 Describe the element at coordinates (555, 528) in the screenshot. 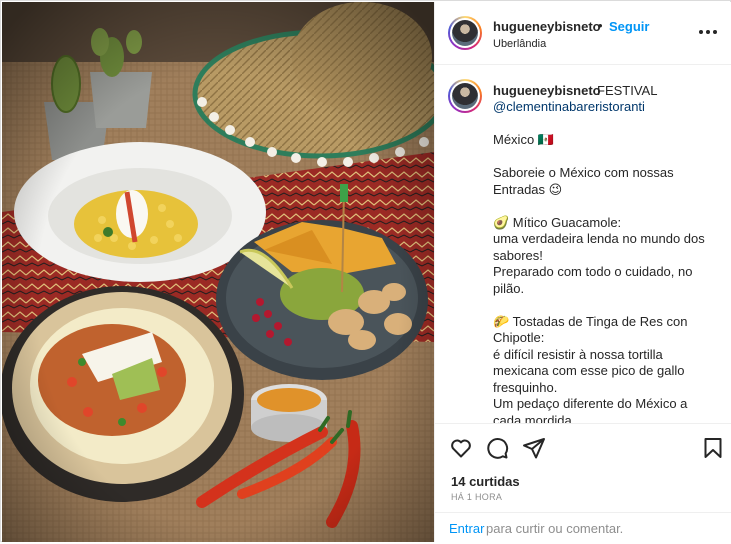

I see `login-prompt-text: para curtir ou comentar.` at that location.